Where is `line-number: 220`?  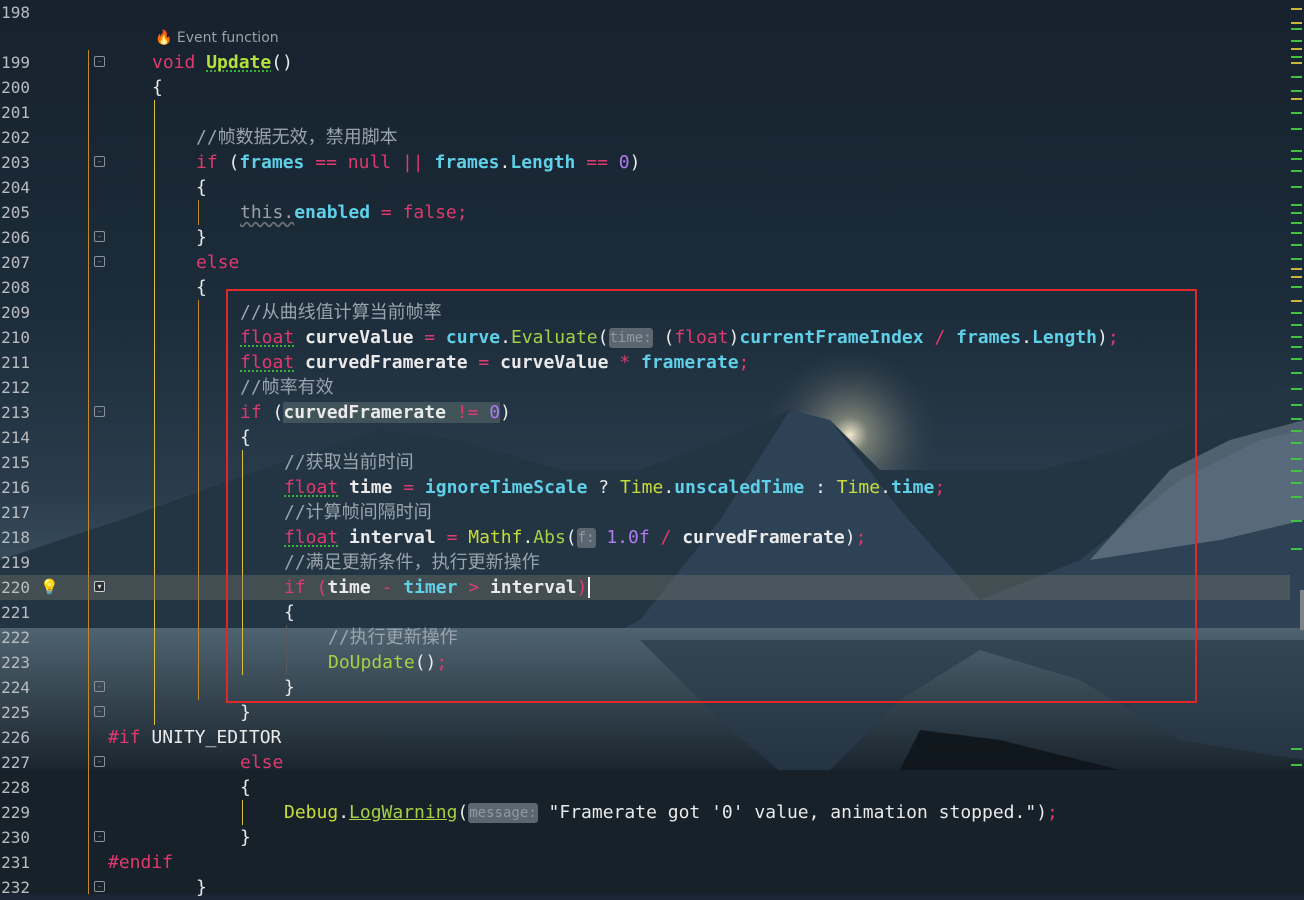
line-number: 220 is located at coordinates (15, 587).